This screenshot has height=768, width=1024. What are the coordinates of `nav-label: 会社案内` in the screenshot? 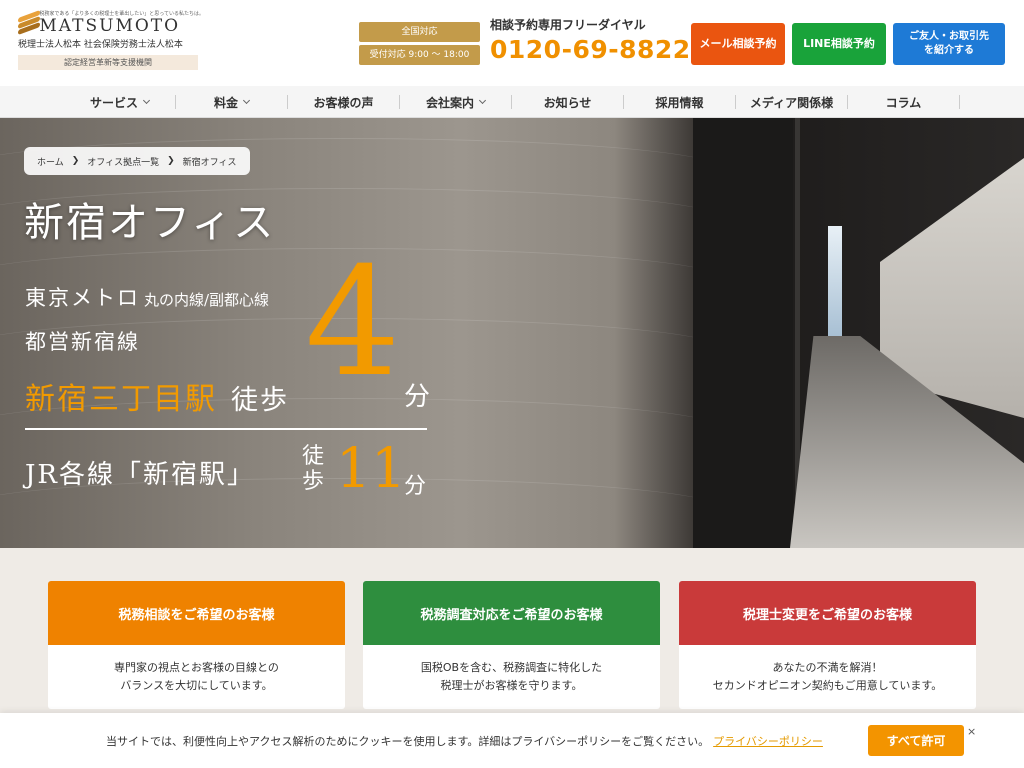 It's located at (449, 102).